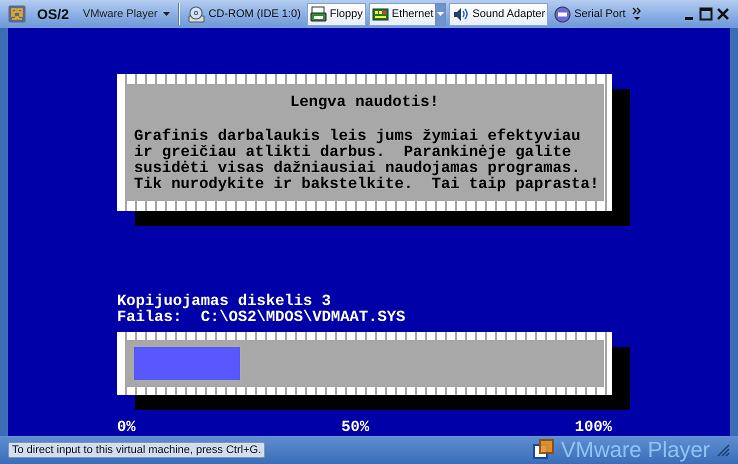  Describe the element at coordinates (543, 449) in the screenshot. I see `logo-icon` at that location.